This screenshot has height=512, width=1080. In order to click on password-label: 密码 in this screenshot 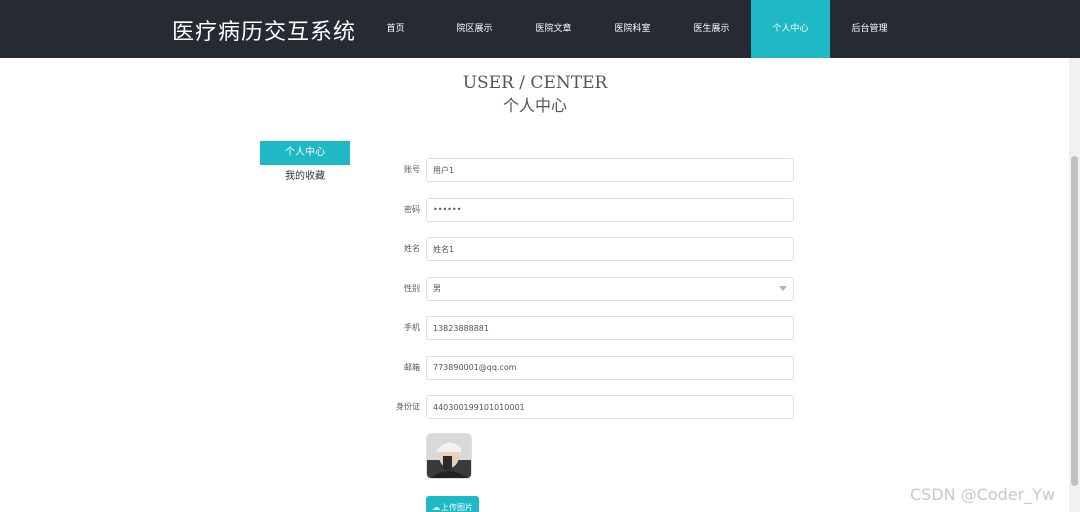, I will do `click(412, 209)`.